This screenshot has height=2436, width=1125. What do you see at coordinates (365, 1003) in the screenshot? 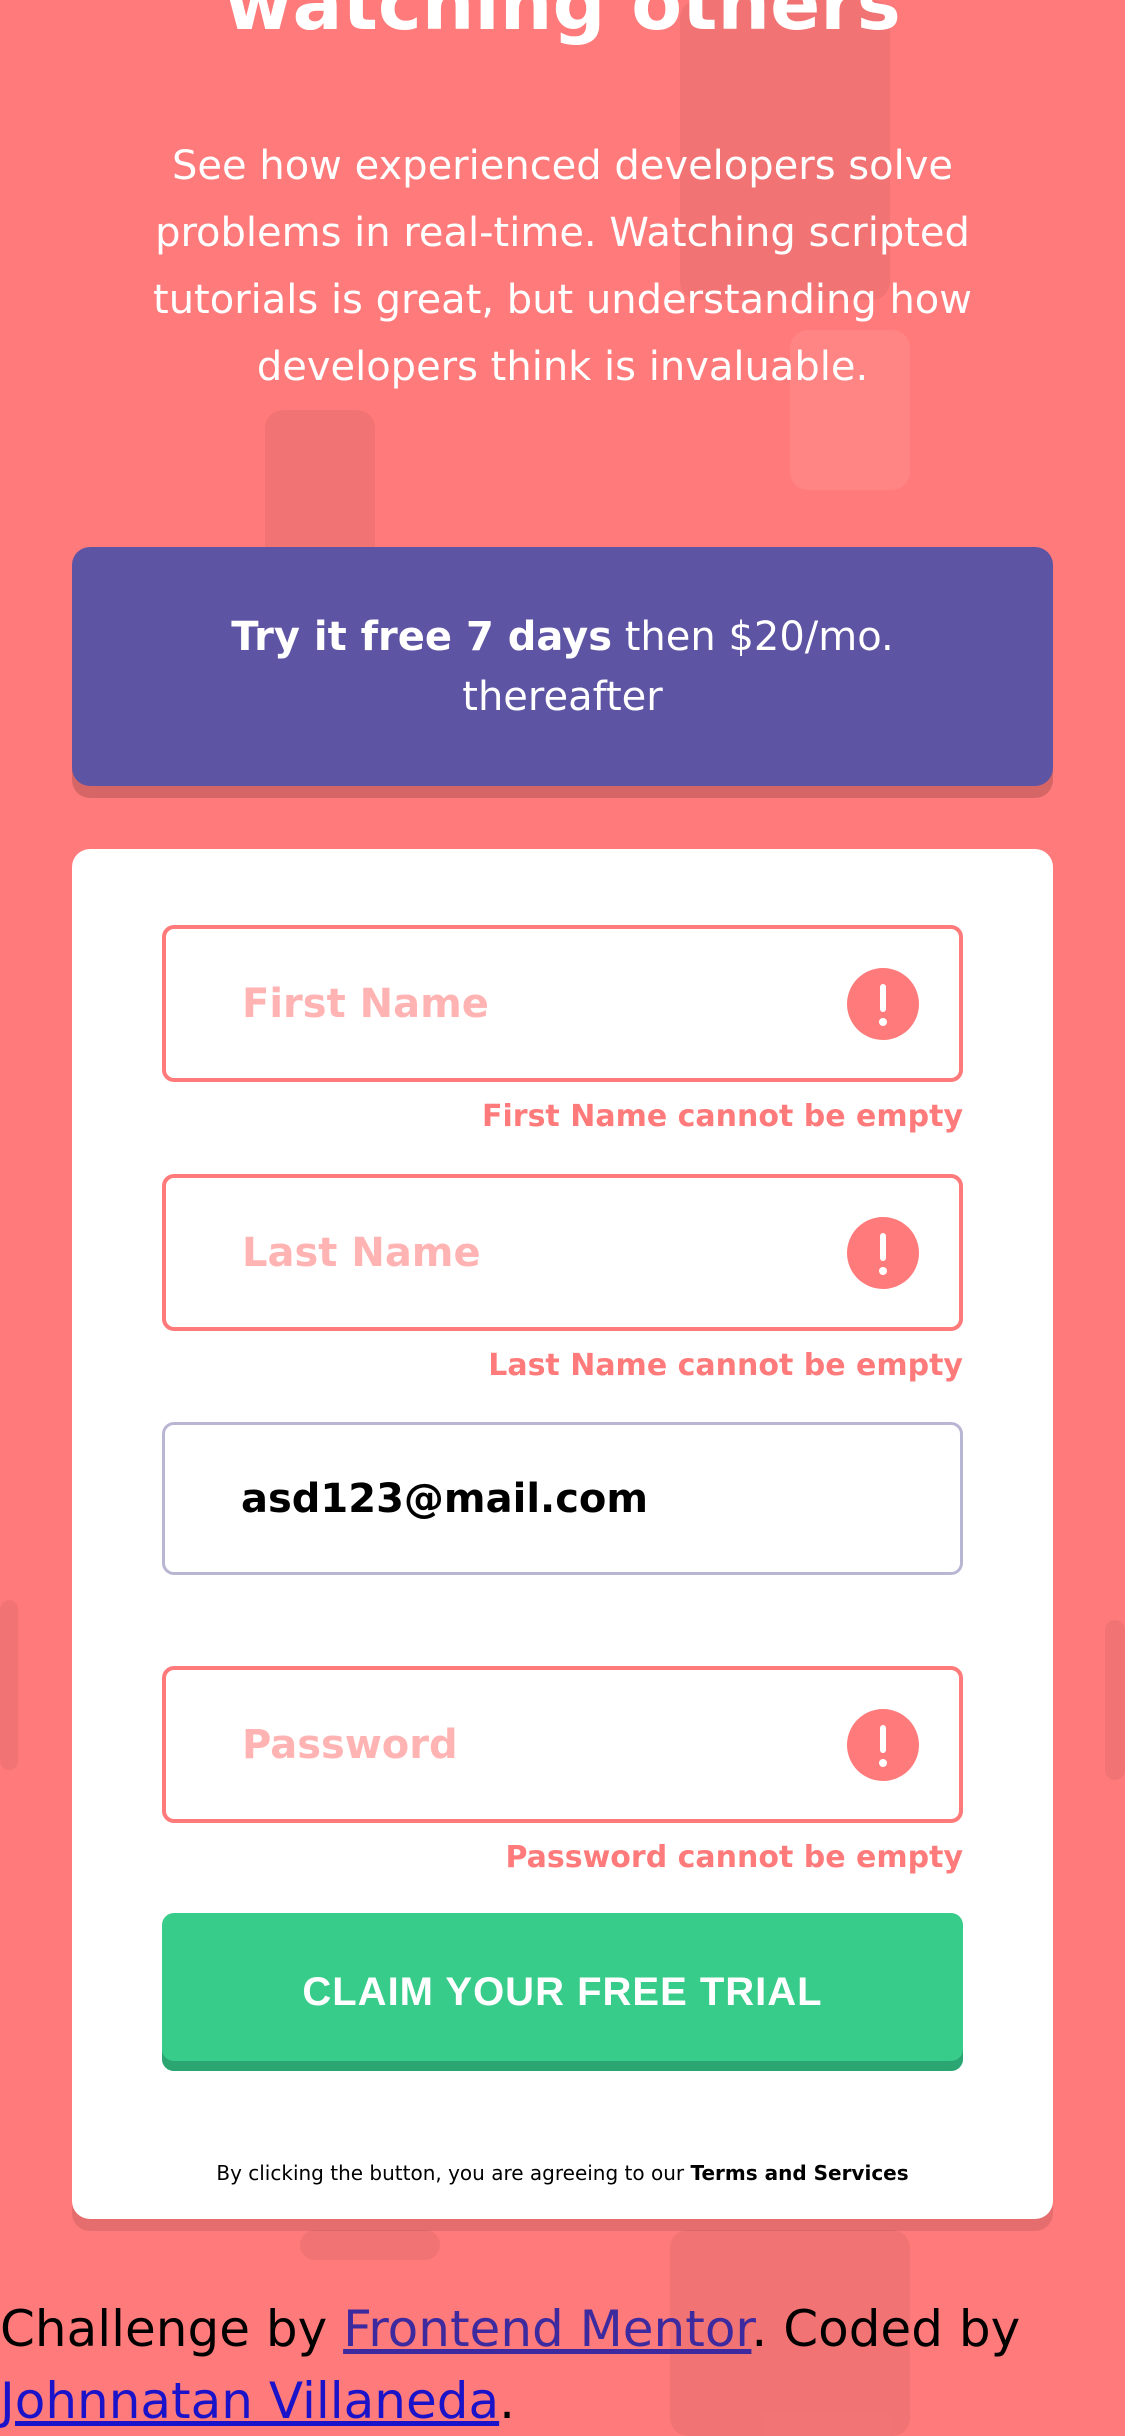
I see `first-name-placeholder: First Name` at bounding box center [365, 1003].